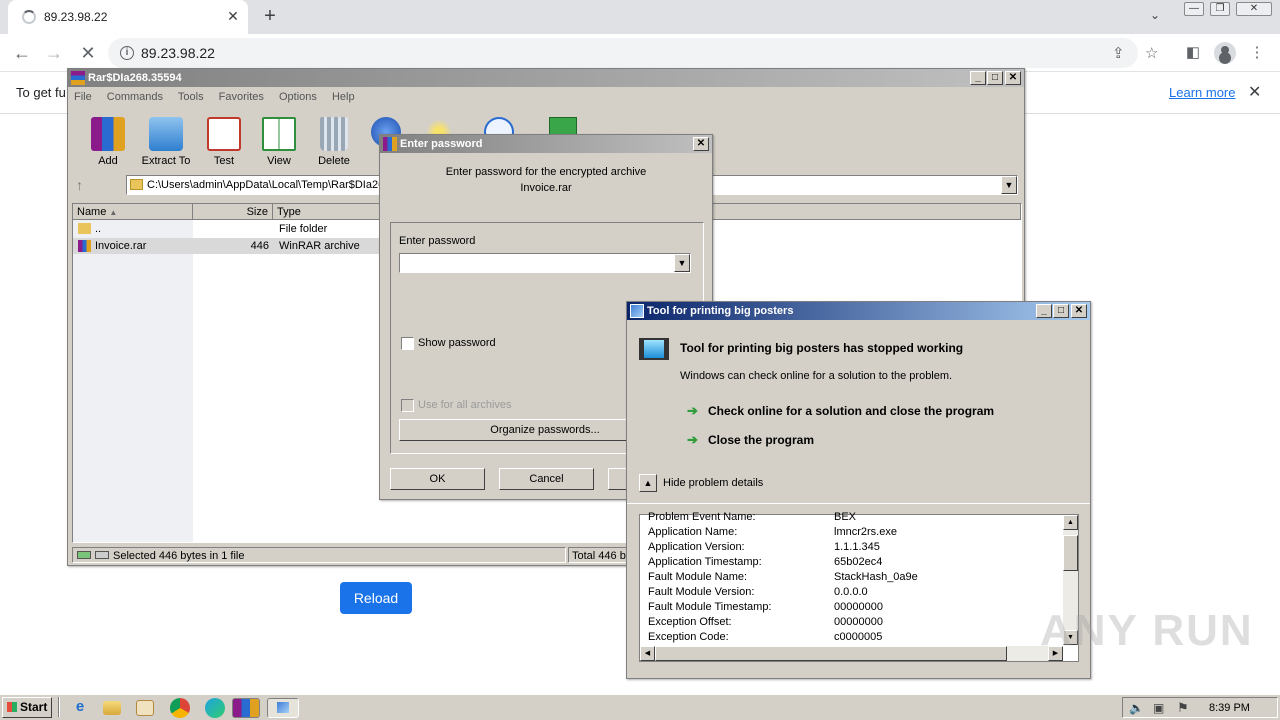 This screenshot has width=1280, height=720. I want to click on column-size: Size, so click(233, 212).